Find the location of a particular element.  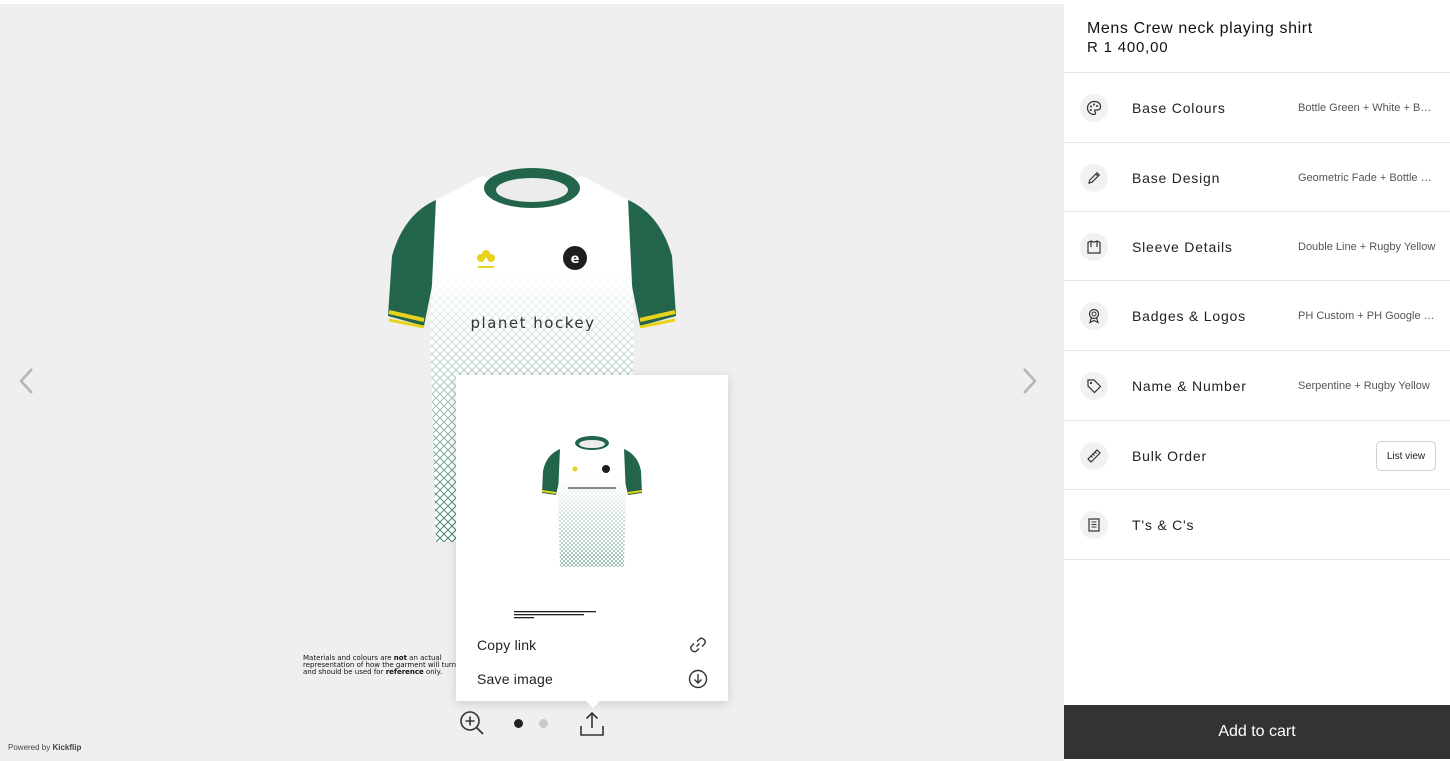

share-preview-image is located at coordinates (592, 503).